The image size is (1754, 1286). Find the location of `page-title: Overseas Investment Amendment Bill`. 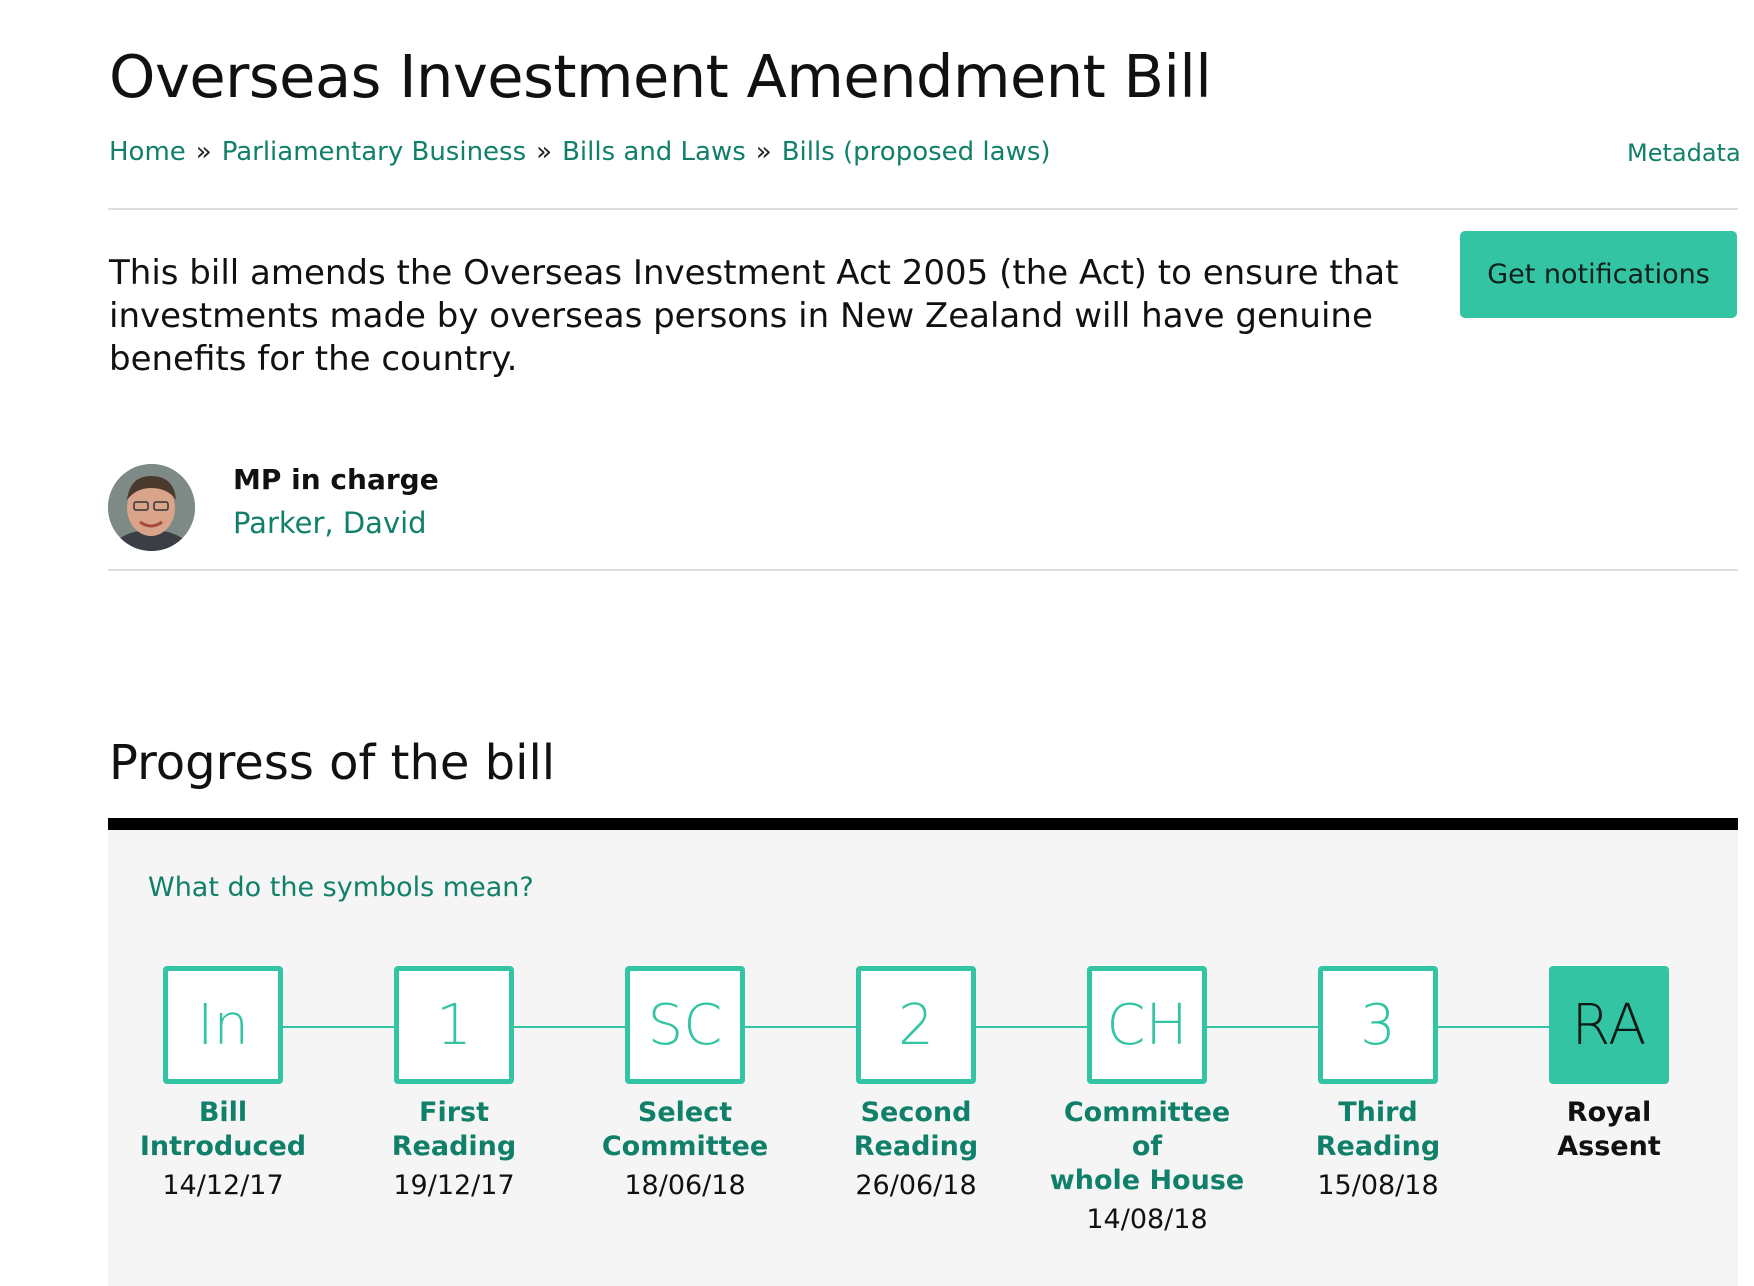

page-title: Overseas Investment Amendment Bill is located at coordinates (660, 76).